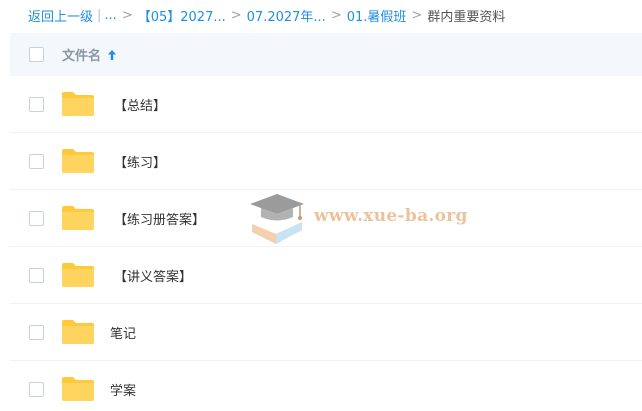 This screenshot has height=411, width=642. I want to click on file-name: 【总结】, so click(140, 104).